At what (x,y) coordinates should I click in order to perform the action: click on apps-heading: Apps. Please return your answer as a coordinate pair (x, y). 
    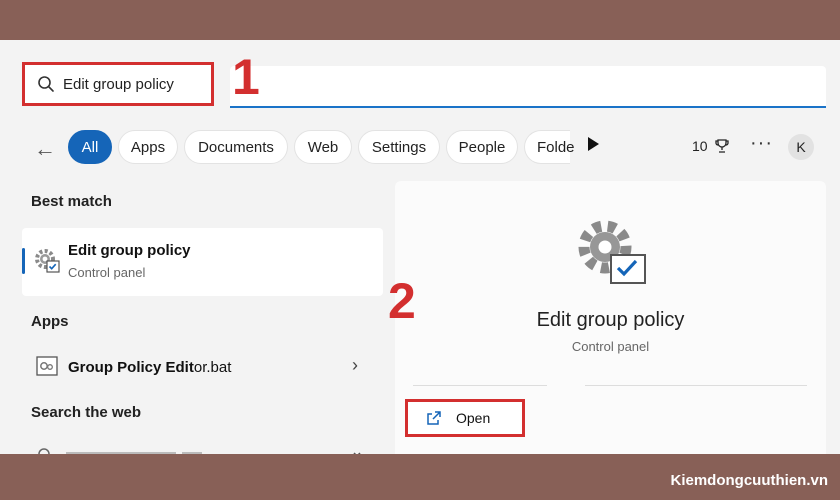
    Looking at the image, I should click on (50, 321).